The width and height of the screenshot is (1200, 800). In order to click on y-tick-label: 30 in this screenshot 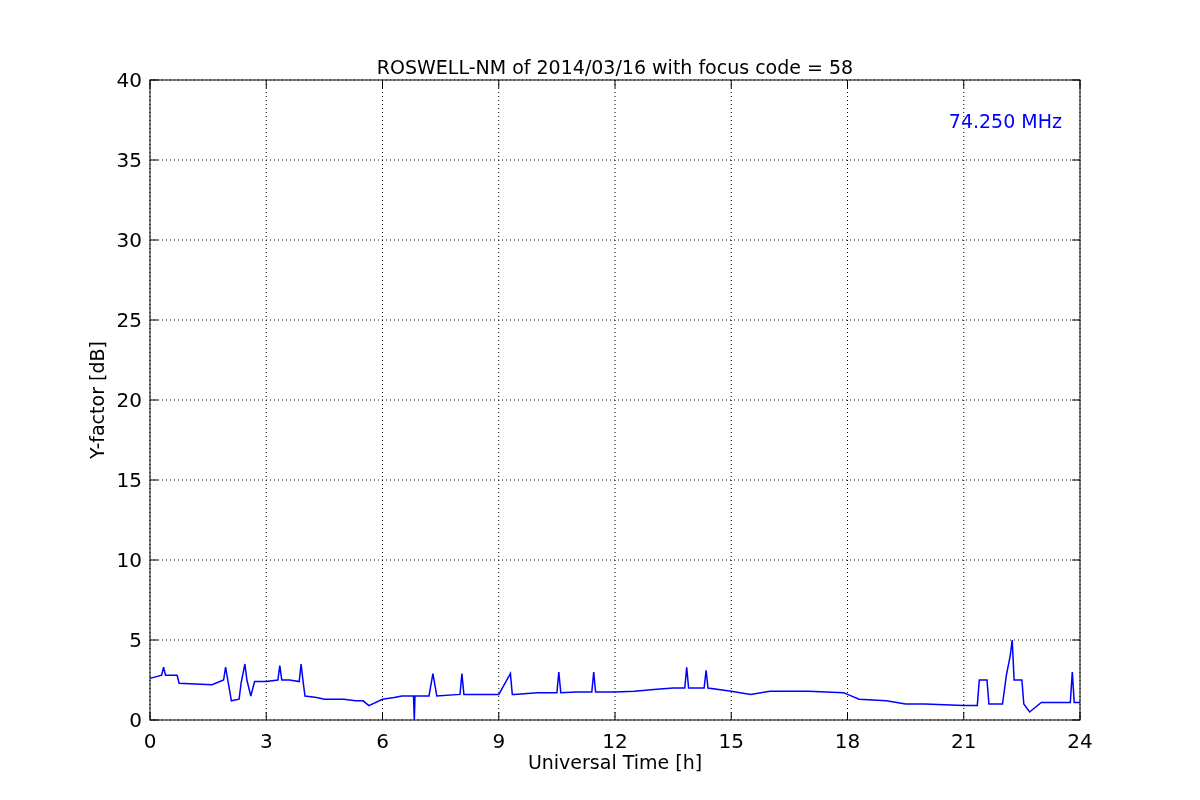, I will do `click(129, 240)`.